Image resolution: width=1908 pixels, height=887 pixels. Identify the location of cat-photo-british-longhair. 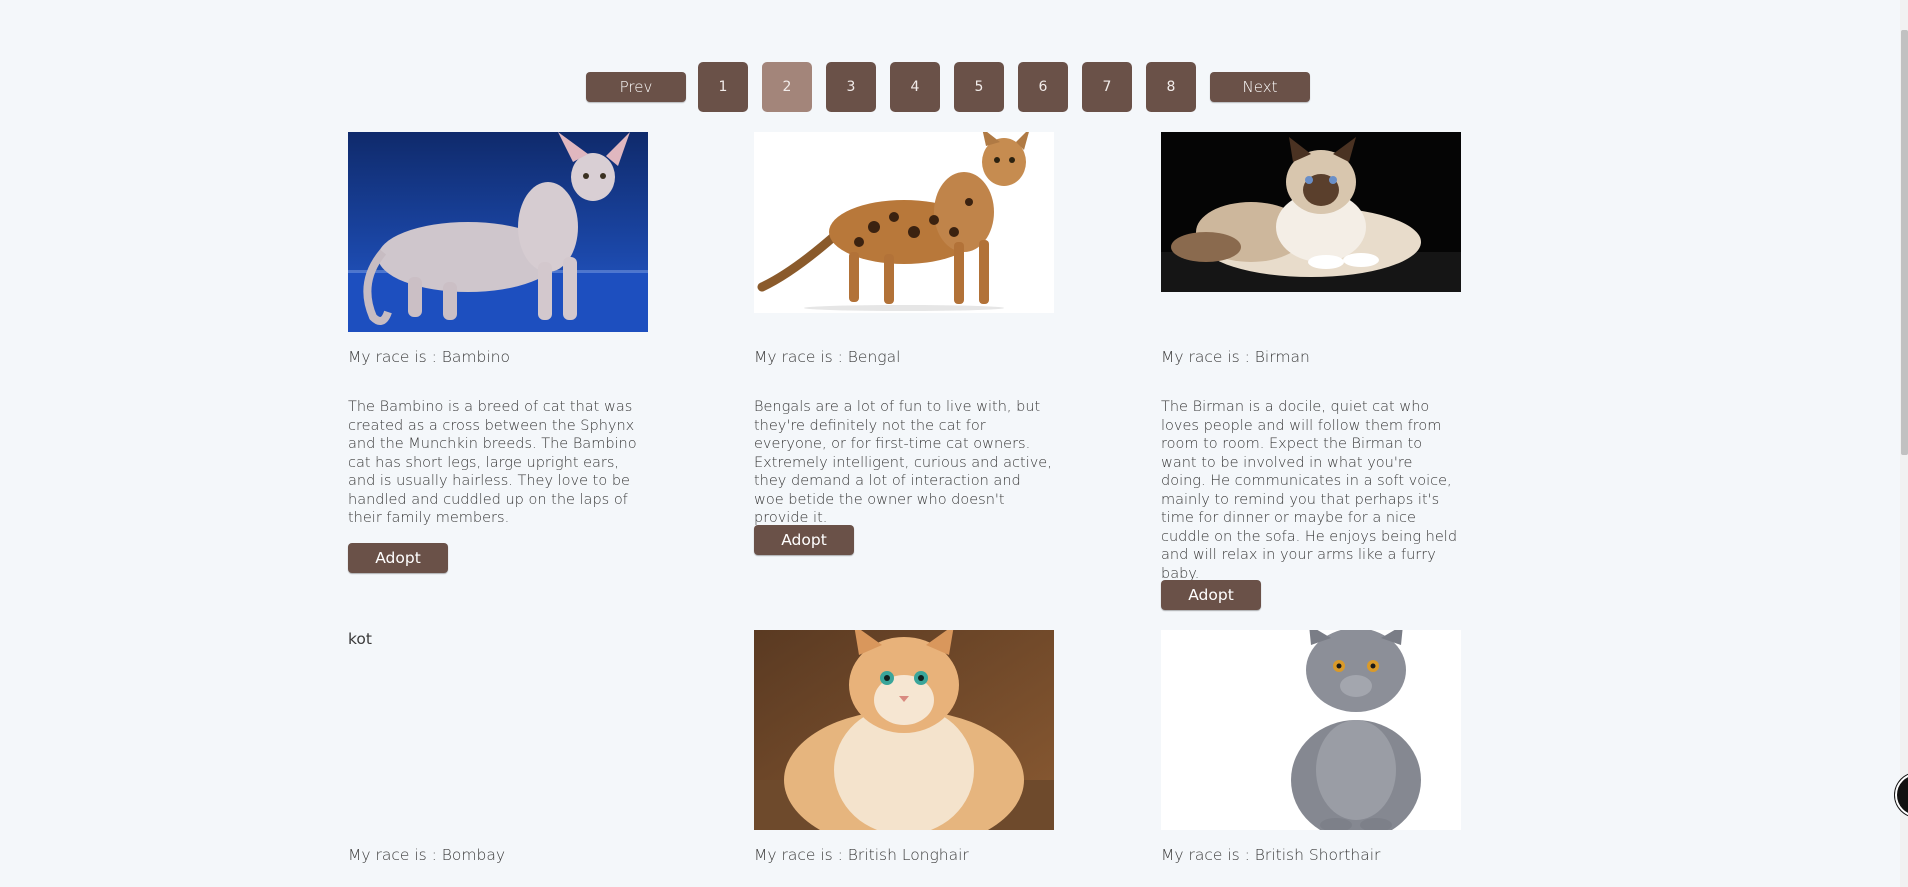
(904, 730).